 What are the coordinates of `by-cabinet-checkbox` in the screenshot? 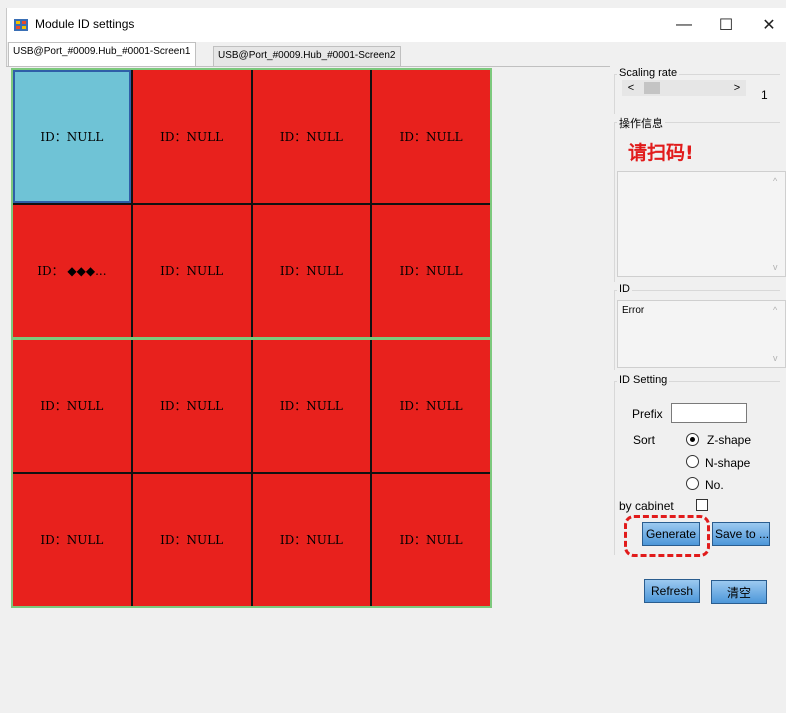 It's located at (702, 505).